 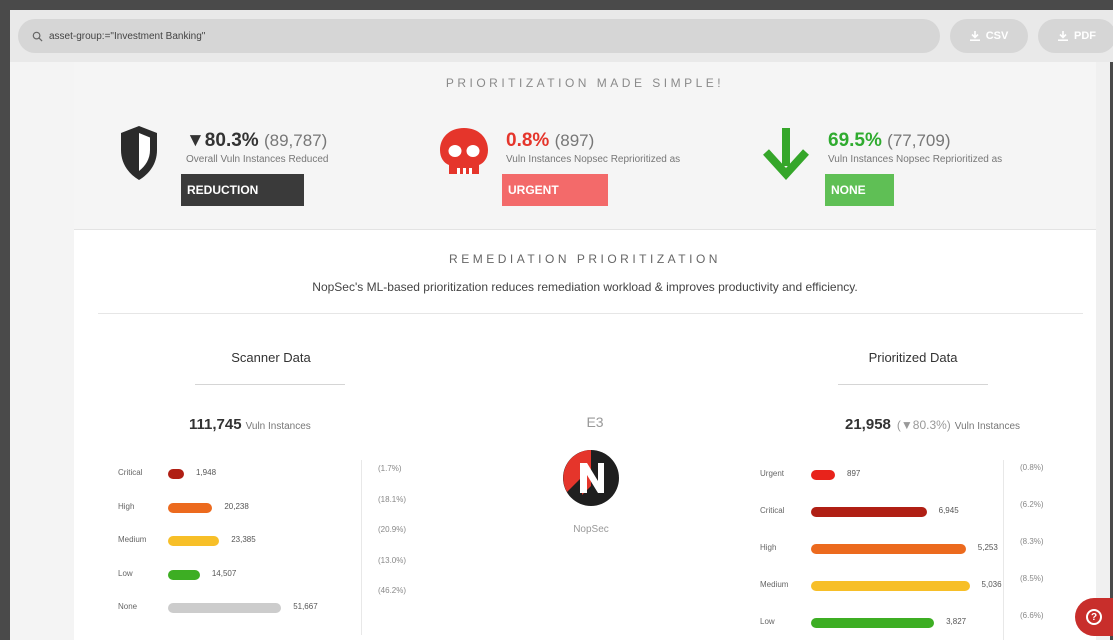 I want to click on scanner-row-low: Low 14,507, so click(x=238, y=575).